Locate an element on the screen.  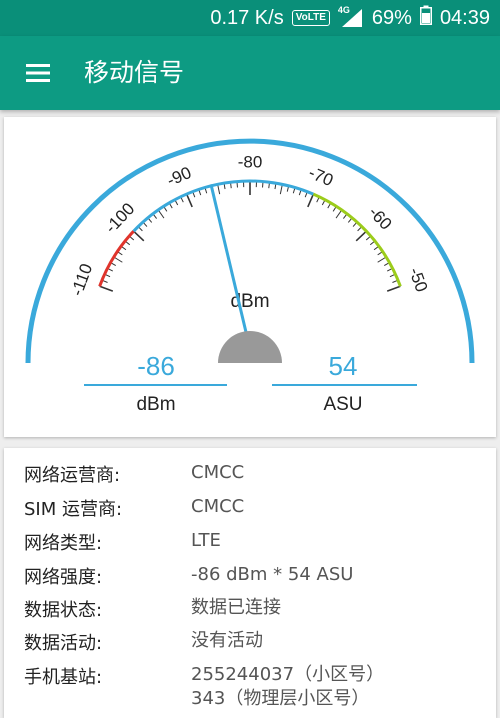
dbm-label: dBm is located at coordinates (155, 404).